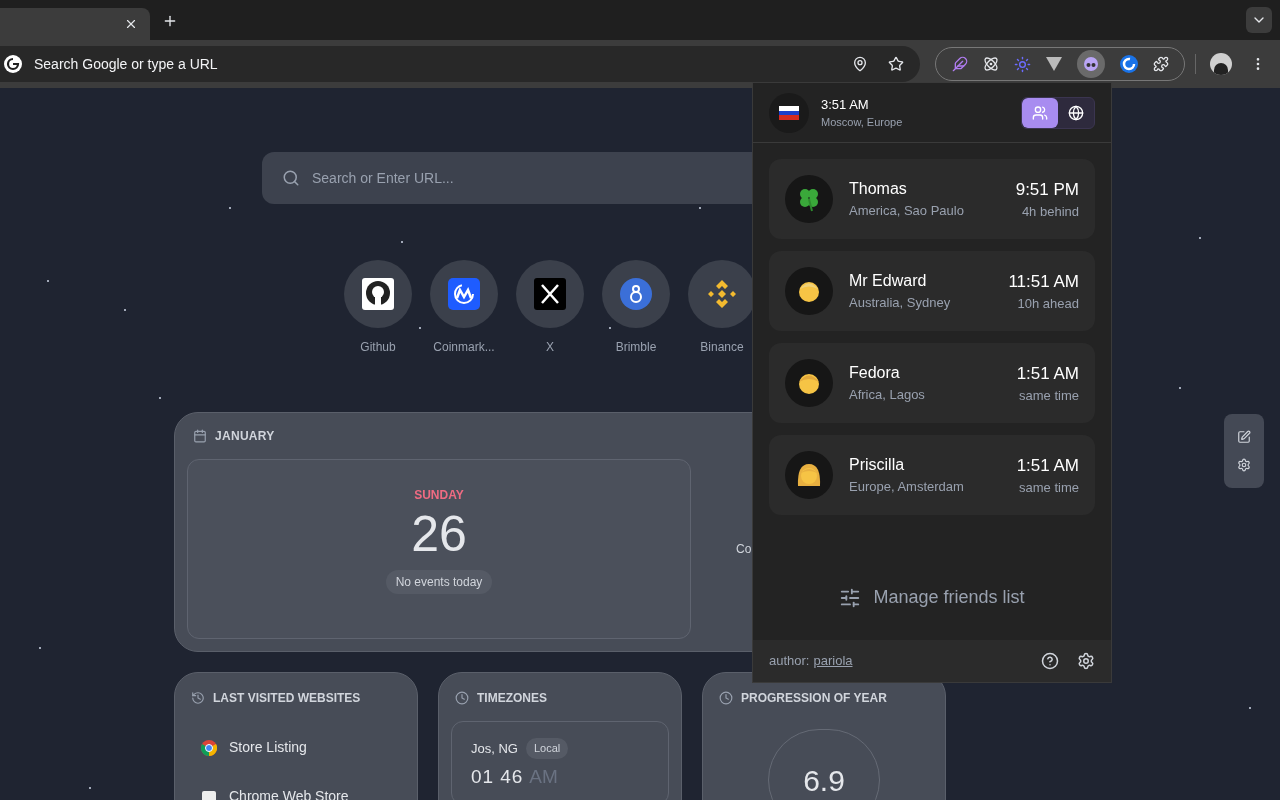 The height and width of the screenshot is (800, 1280). I want to click on feather-icon, so click(959, 64).